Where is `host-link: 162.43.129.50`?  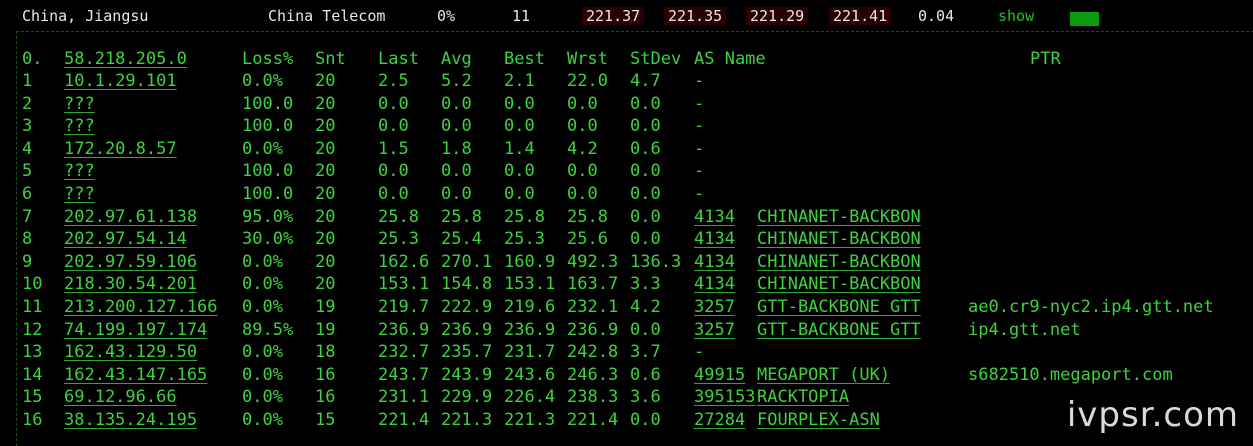
host-link: 162.43.129.50 is located at coordinates (130, 352).